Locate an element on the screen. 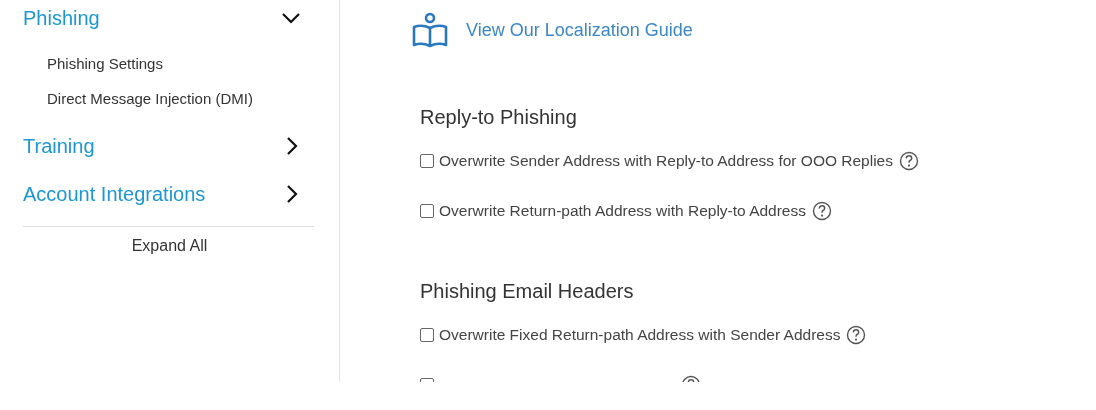  sidebar-section: Account Integrations is located at coordinates (162, 194).